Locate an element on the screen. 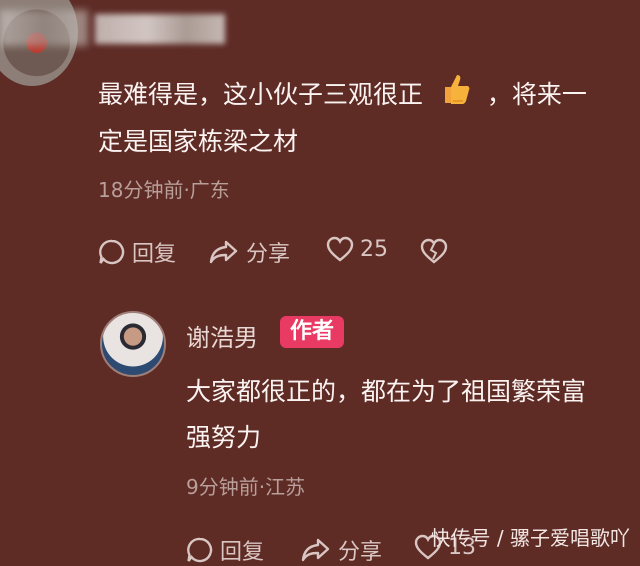  author-badge: 作者 is located at coordinates (312, 332).